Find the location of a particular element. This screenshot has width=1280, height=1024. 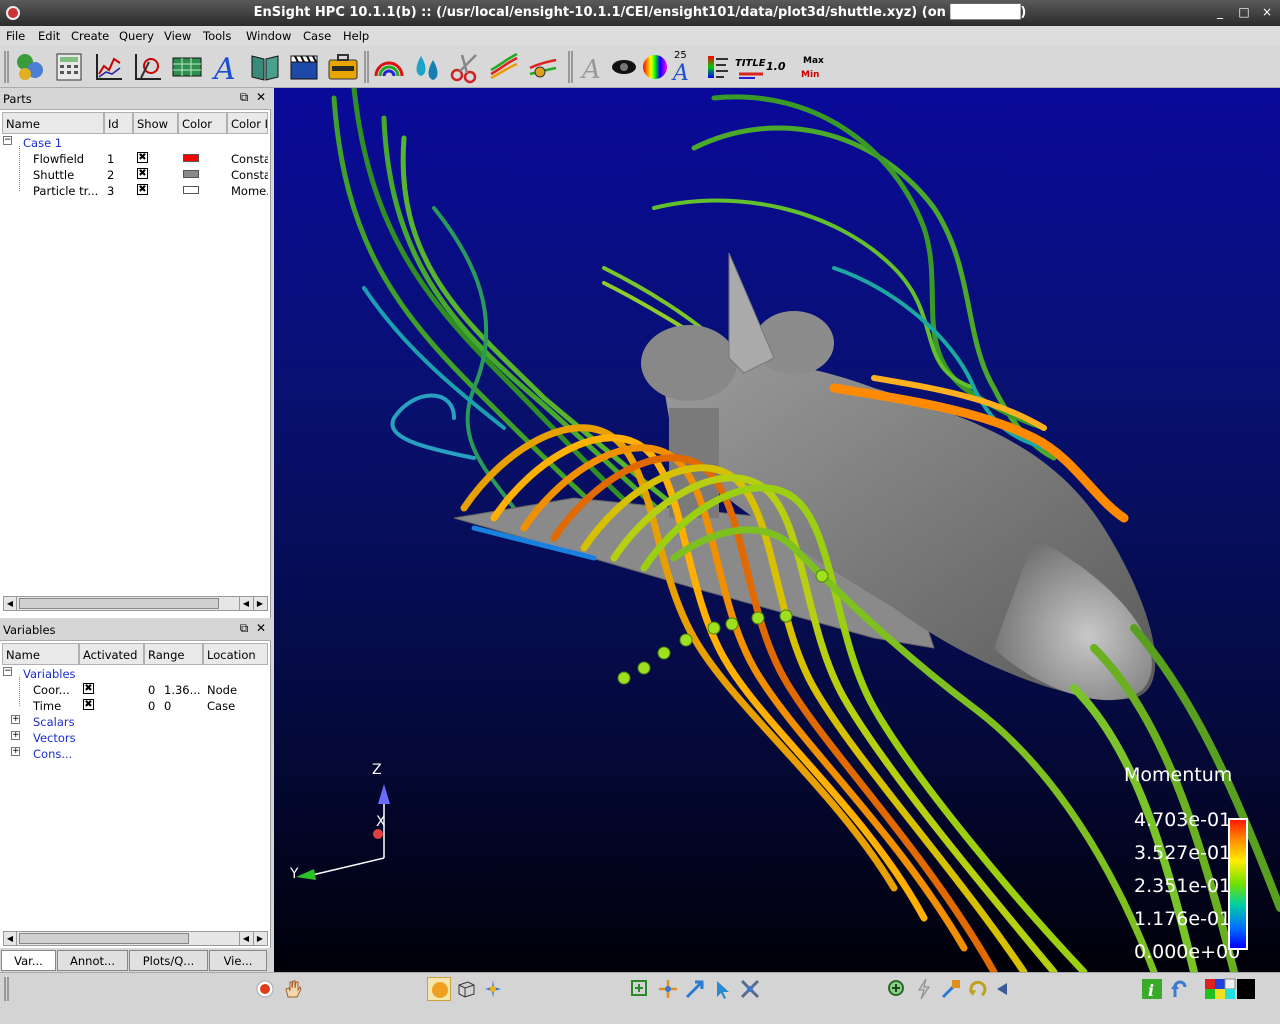

table-row: Shuttle 2 ✖ Consta is located at coordinates (134, 175).